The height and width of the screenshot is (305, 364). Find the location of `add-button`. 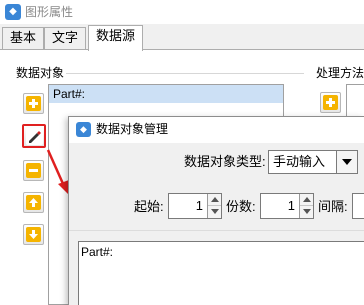

add-button is located at coordinates (33, 103).